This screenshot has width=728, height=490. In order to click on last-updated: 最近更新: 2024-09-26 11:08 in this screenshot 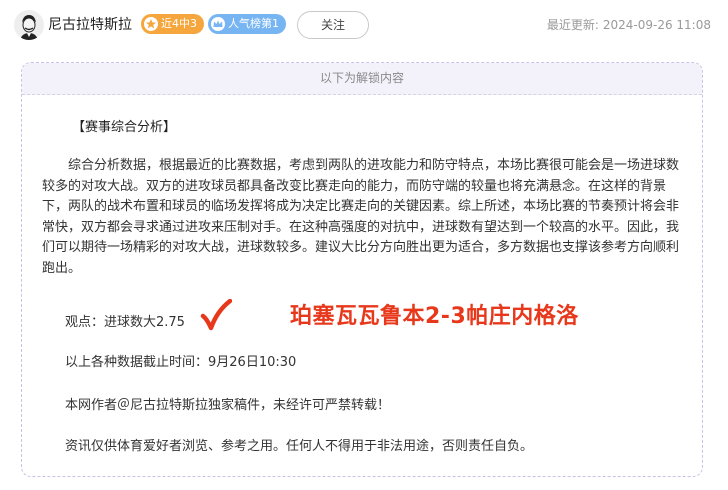, I will do `click(627, 24)`.